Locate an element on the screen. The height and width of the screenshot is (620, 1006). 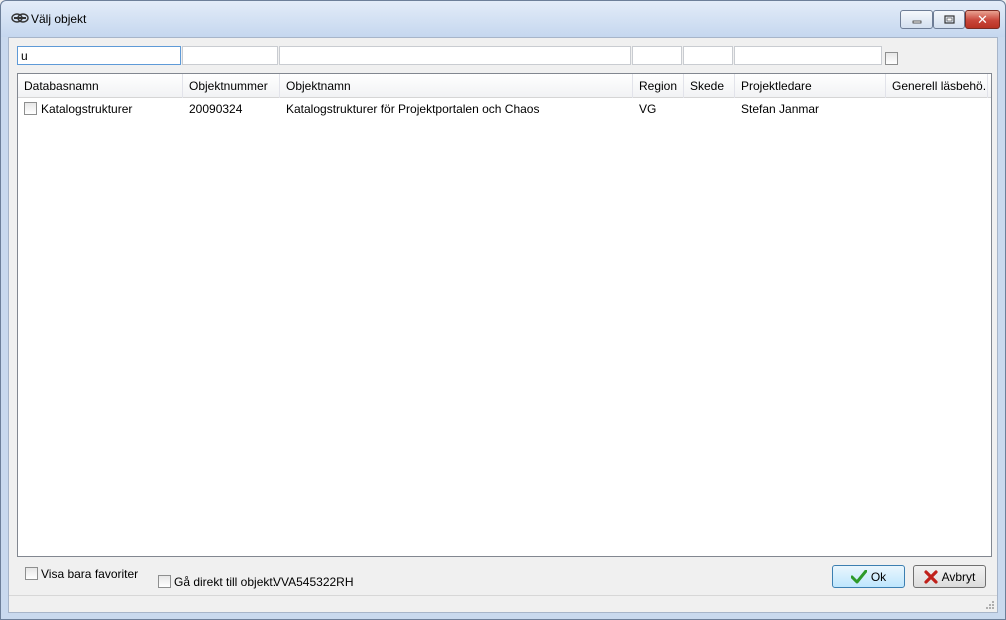
cell-region: VG is located at coordinates (648, 109).